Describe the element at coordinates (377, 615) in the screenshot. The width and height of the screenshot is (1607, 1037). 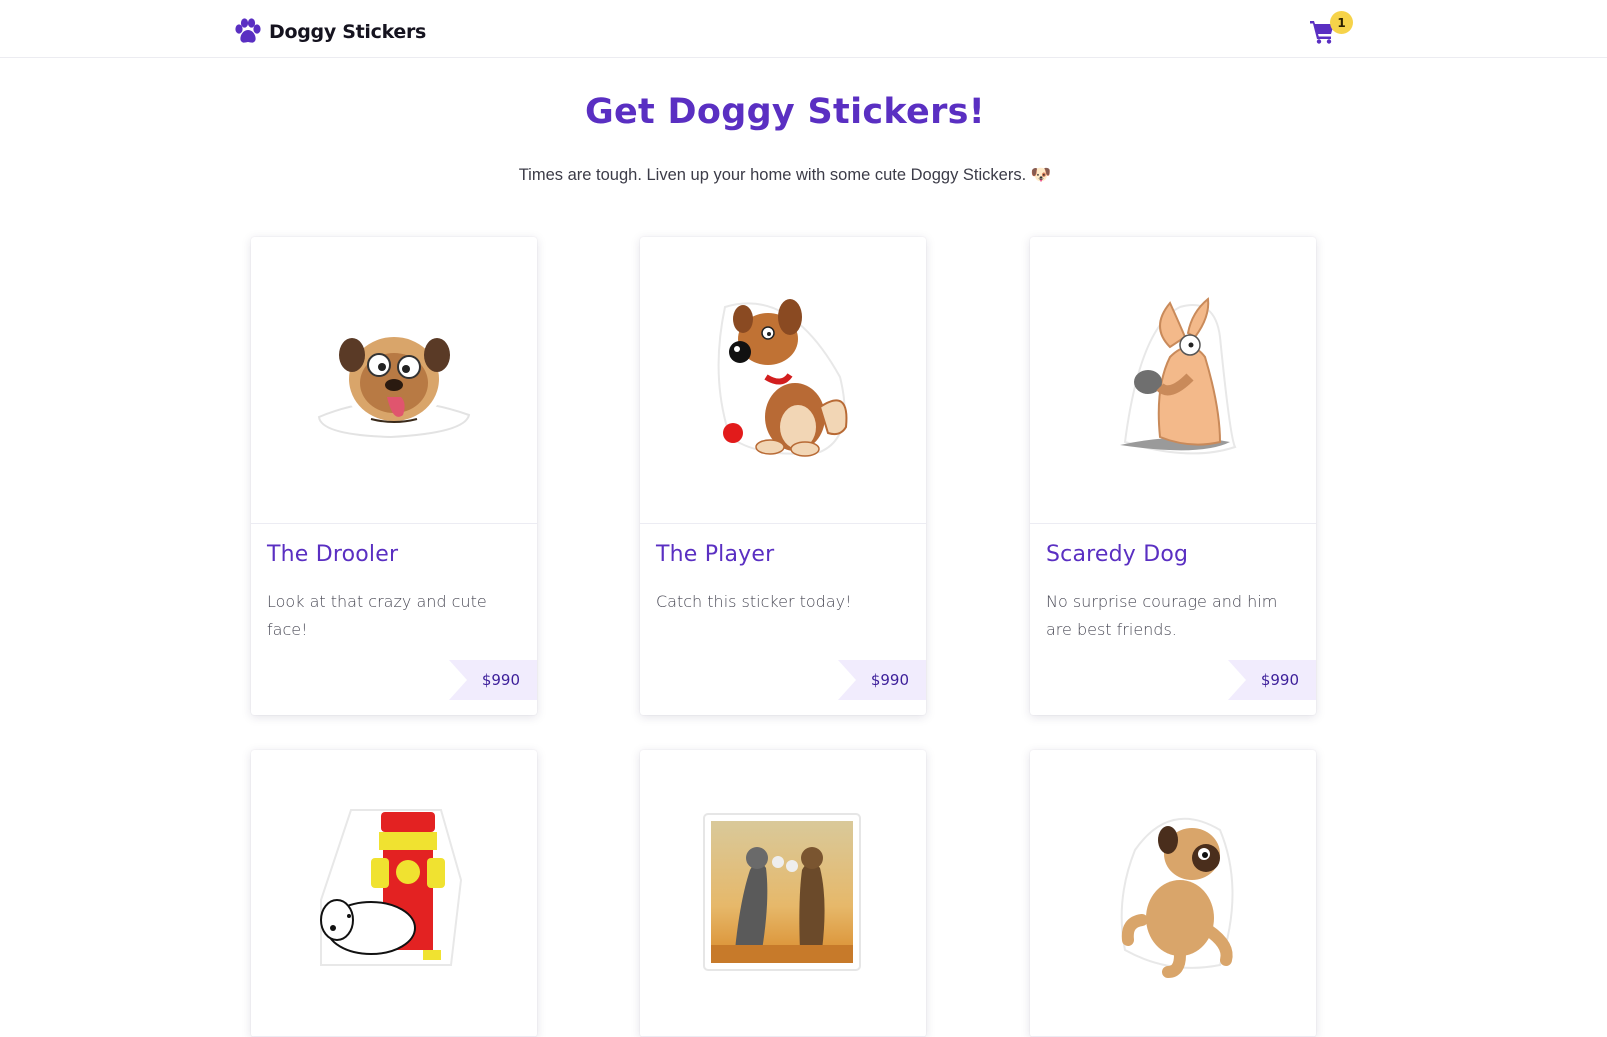
I see `product-description: Look at that crazy and cute face!` at that location.